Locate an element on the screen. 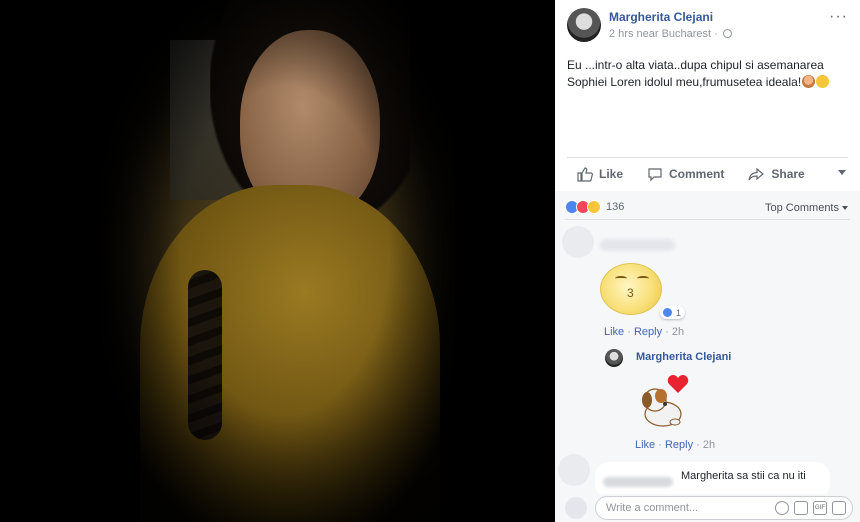 This screenshot has width=860, height=522. comment-input: Write a comment... GIF is located at coordinates (724, 508).